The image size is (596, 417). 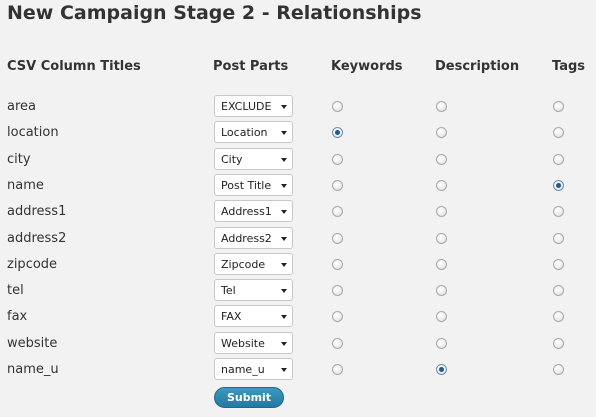 I want to click on csv-column-title: address2, so click(x=37, y=238).